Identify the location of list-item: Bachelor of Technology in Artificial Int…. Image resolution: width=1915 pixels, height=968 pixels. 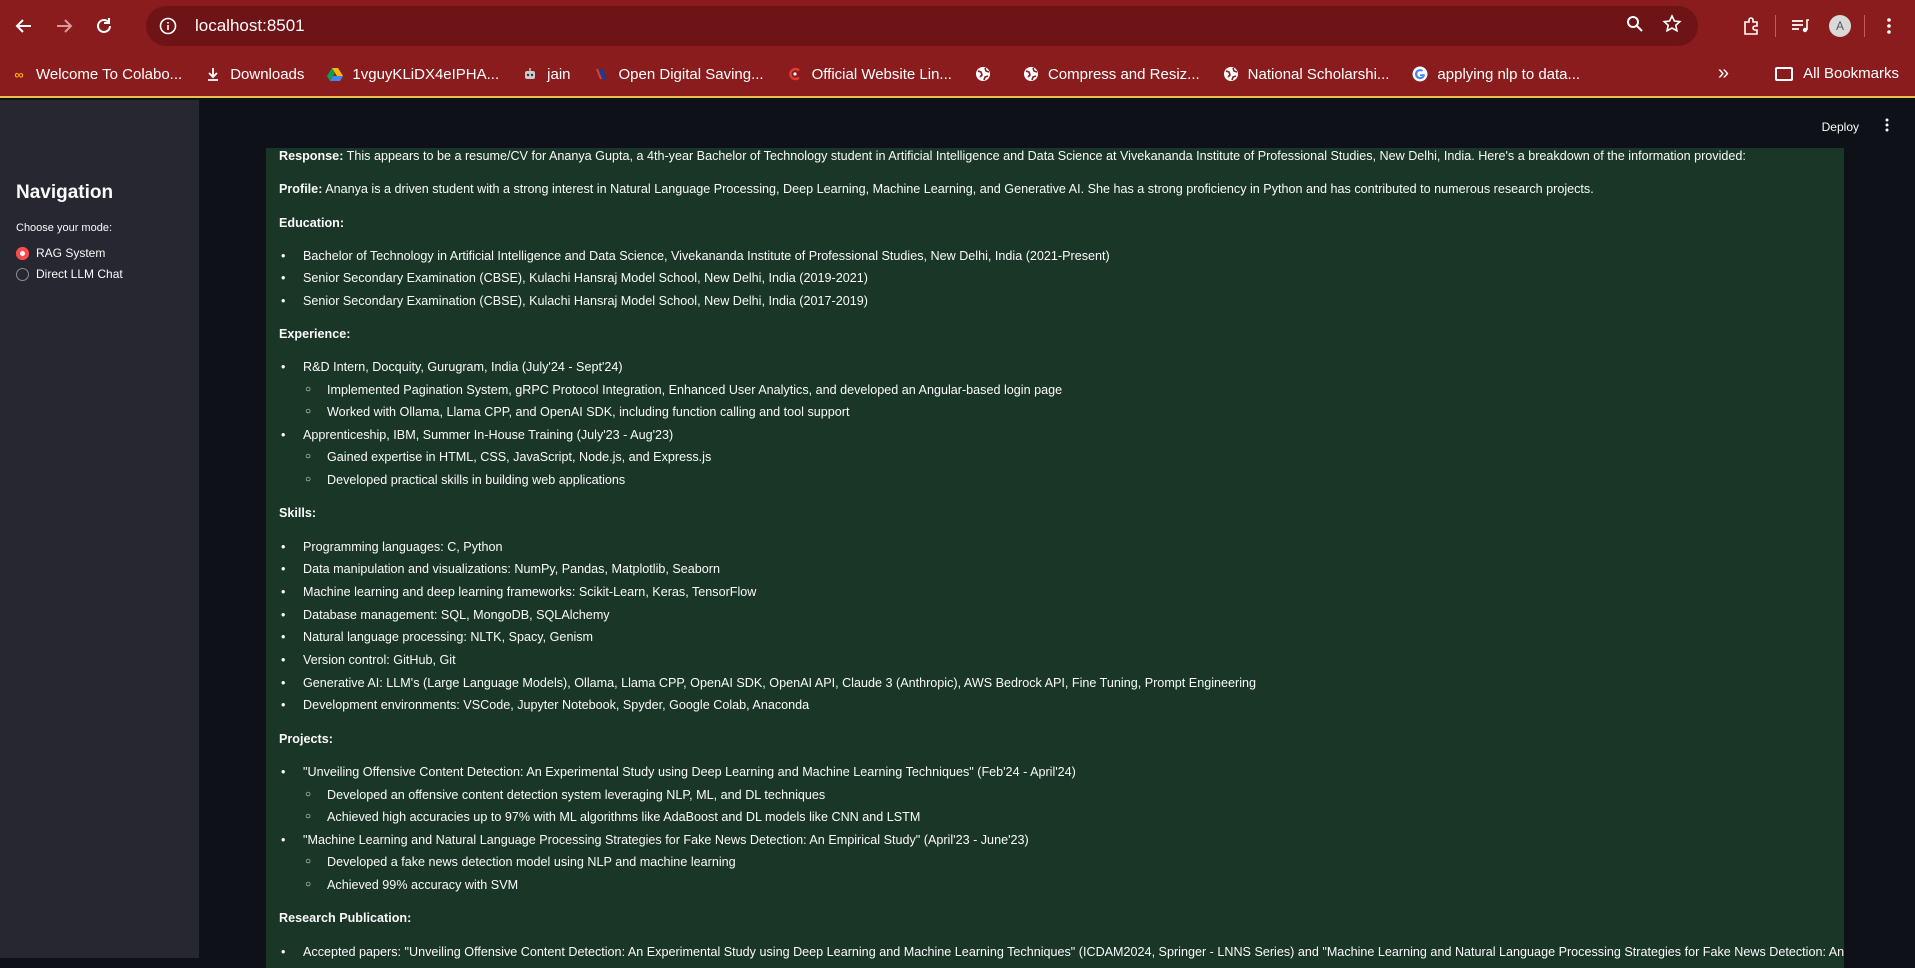
(695, 256).